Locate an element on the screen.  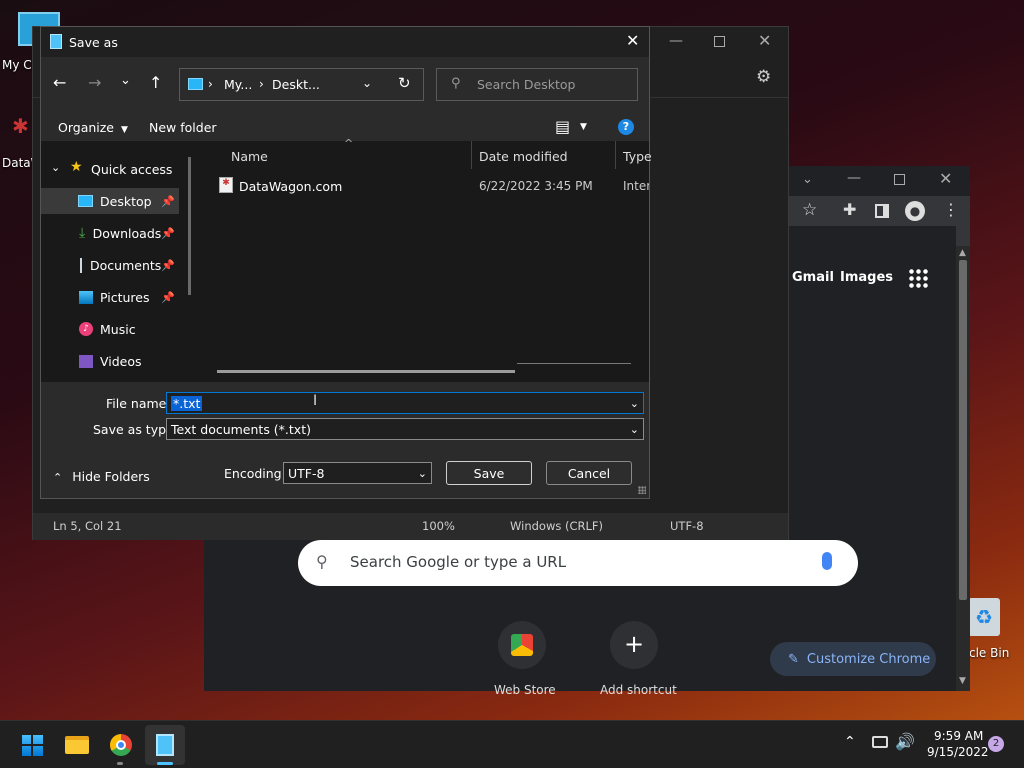
scrollbar-thumb is located at coordinates (963, 430).